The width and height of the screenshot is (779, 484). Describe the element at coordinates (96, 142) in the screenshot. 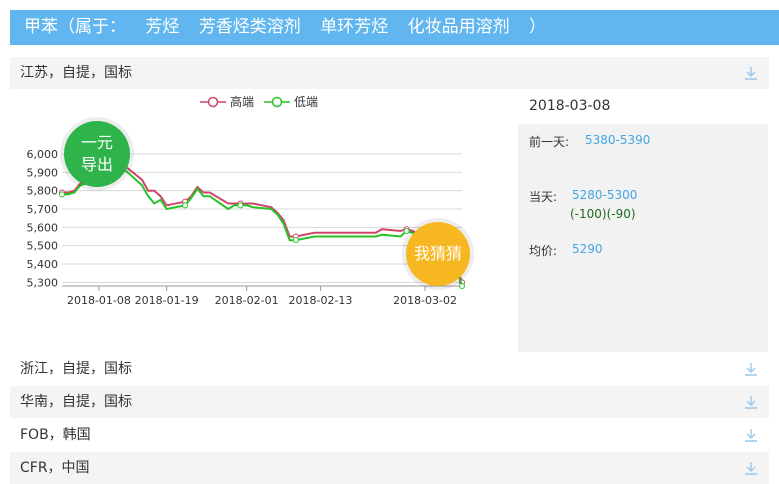

I see `export-label-line1: 一元` at that location.